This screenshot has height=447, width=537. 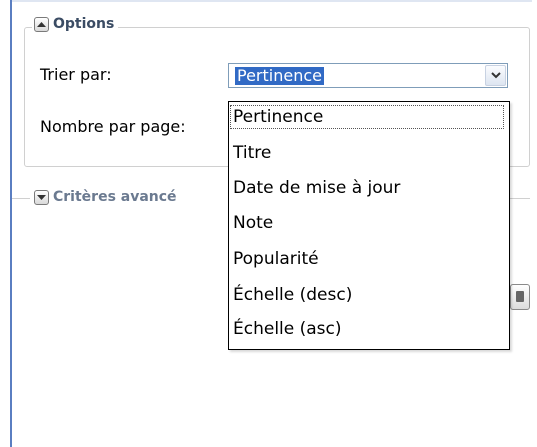 I want to click on sort-select: Pertinence, so click(x=368, y=75).